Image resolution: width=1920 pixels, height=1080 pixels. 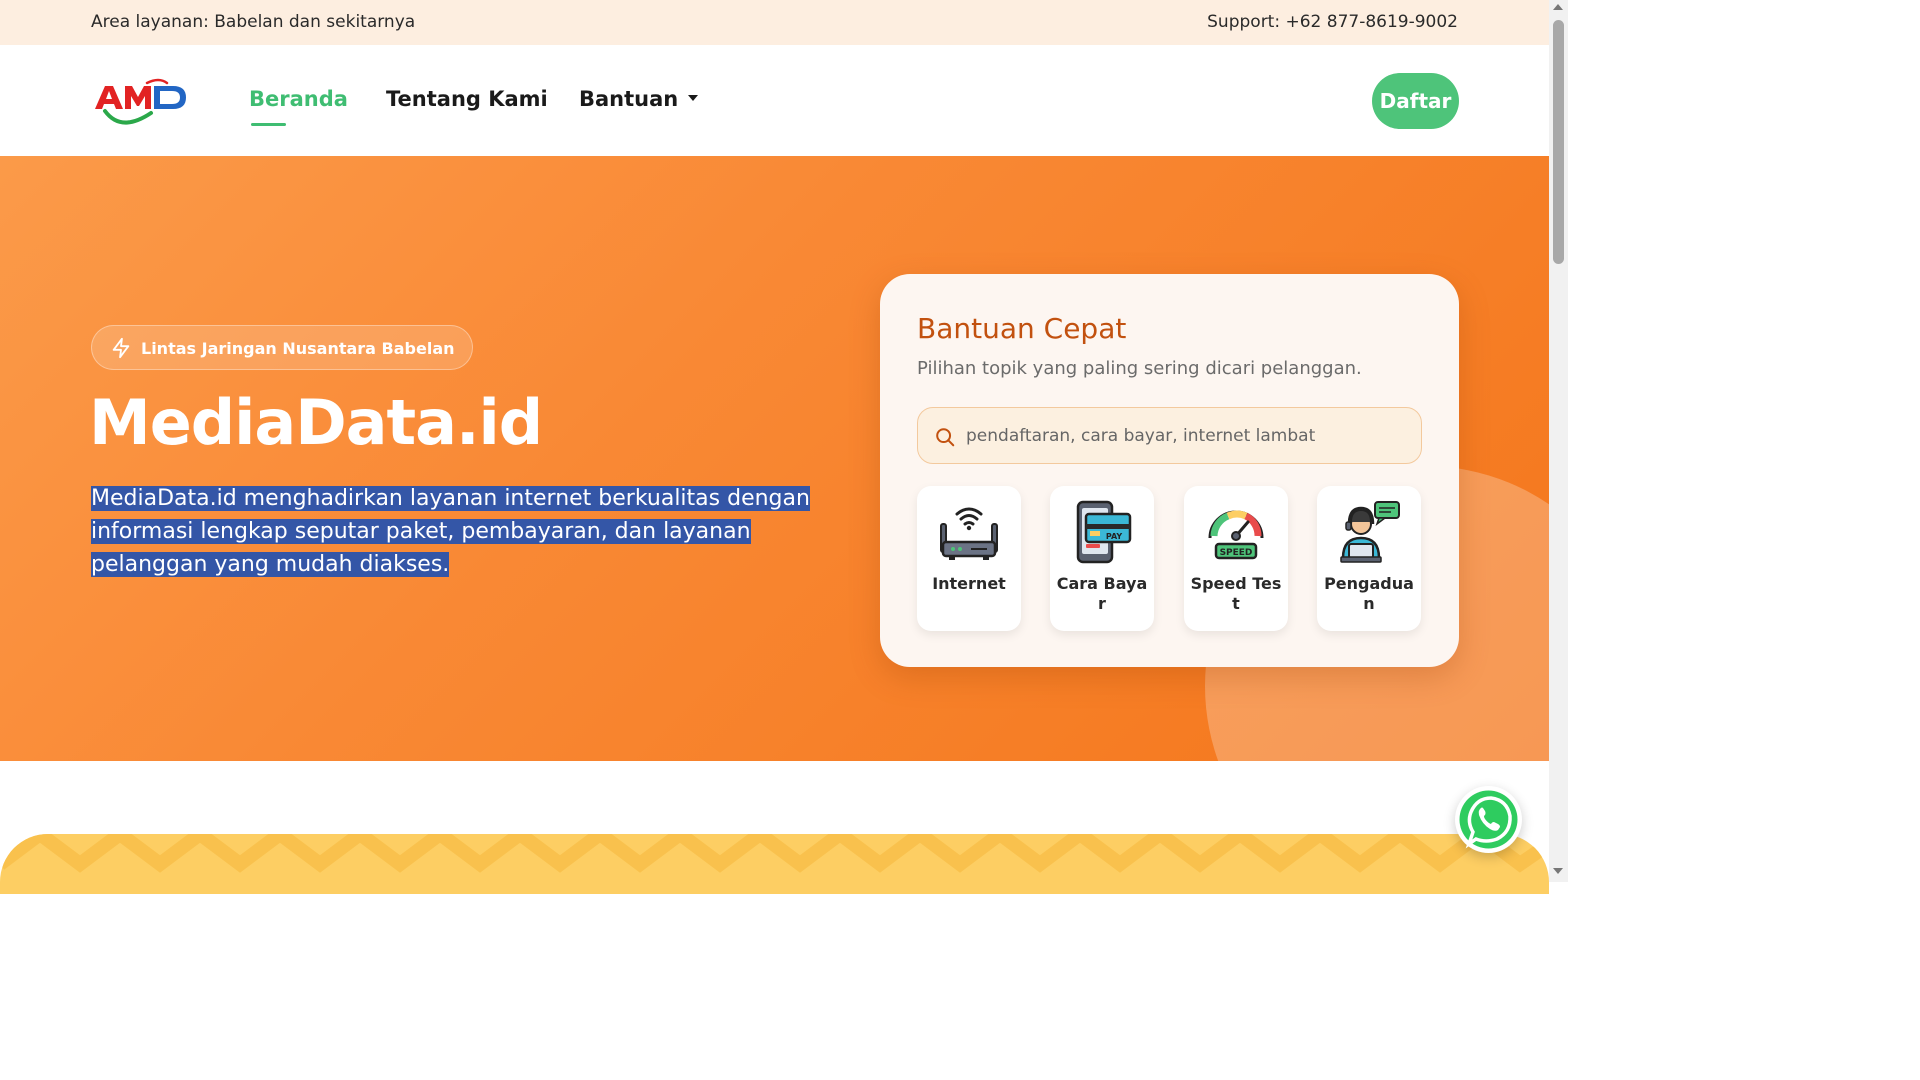 I want to click on whatsapp-button, so click(x=1488, y=819).